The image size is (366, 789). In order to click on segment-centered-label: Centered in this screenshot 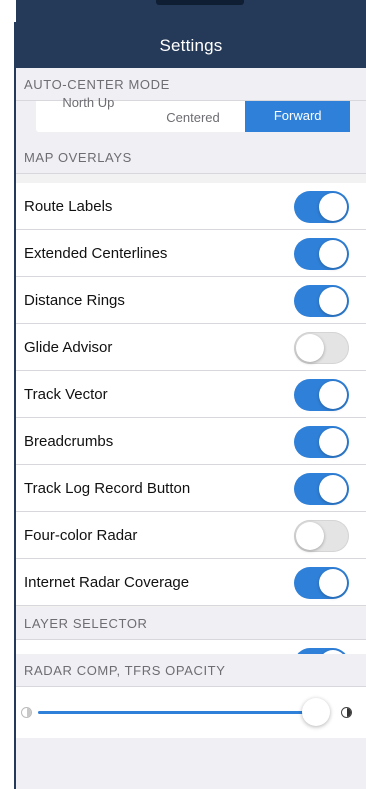, I will do `click(193, 117)`.